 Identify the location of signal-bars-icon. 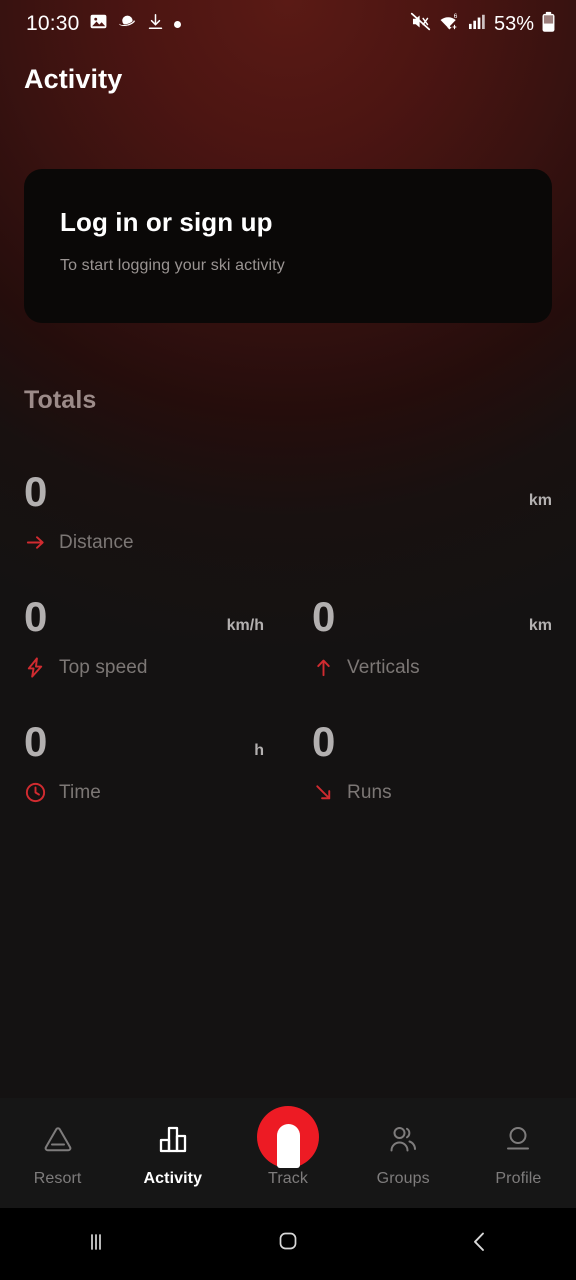
(476, 24).